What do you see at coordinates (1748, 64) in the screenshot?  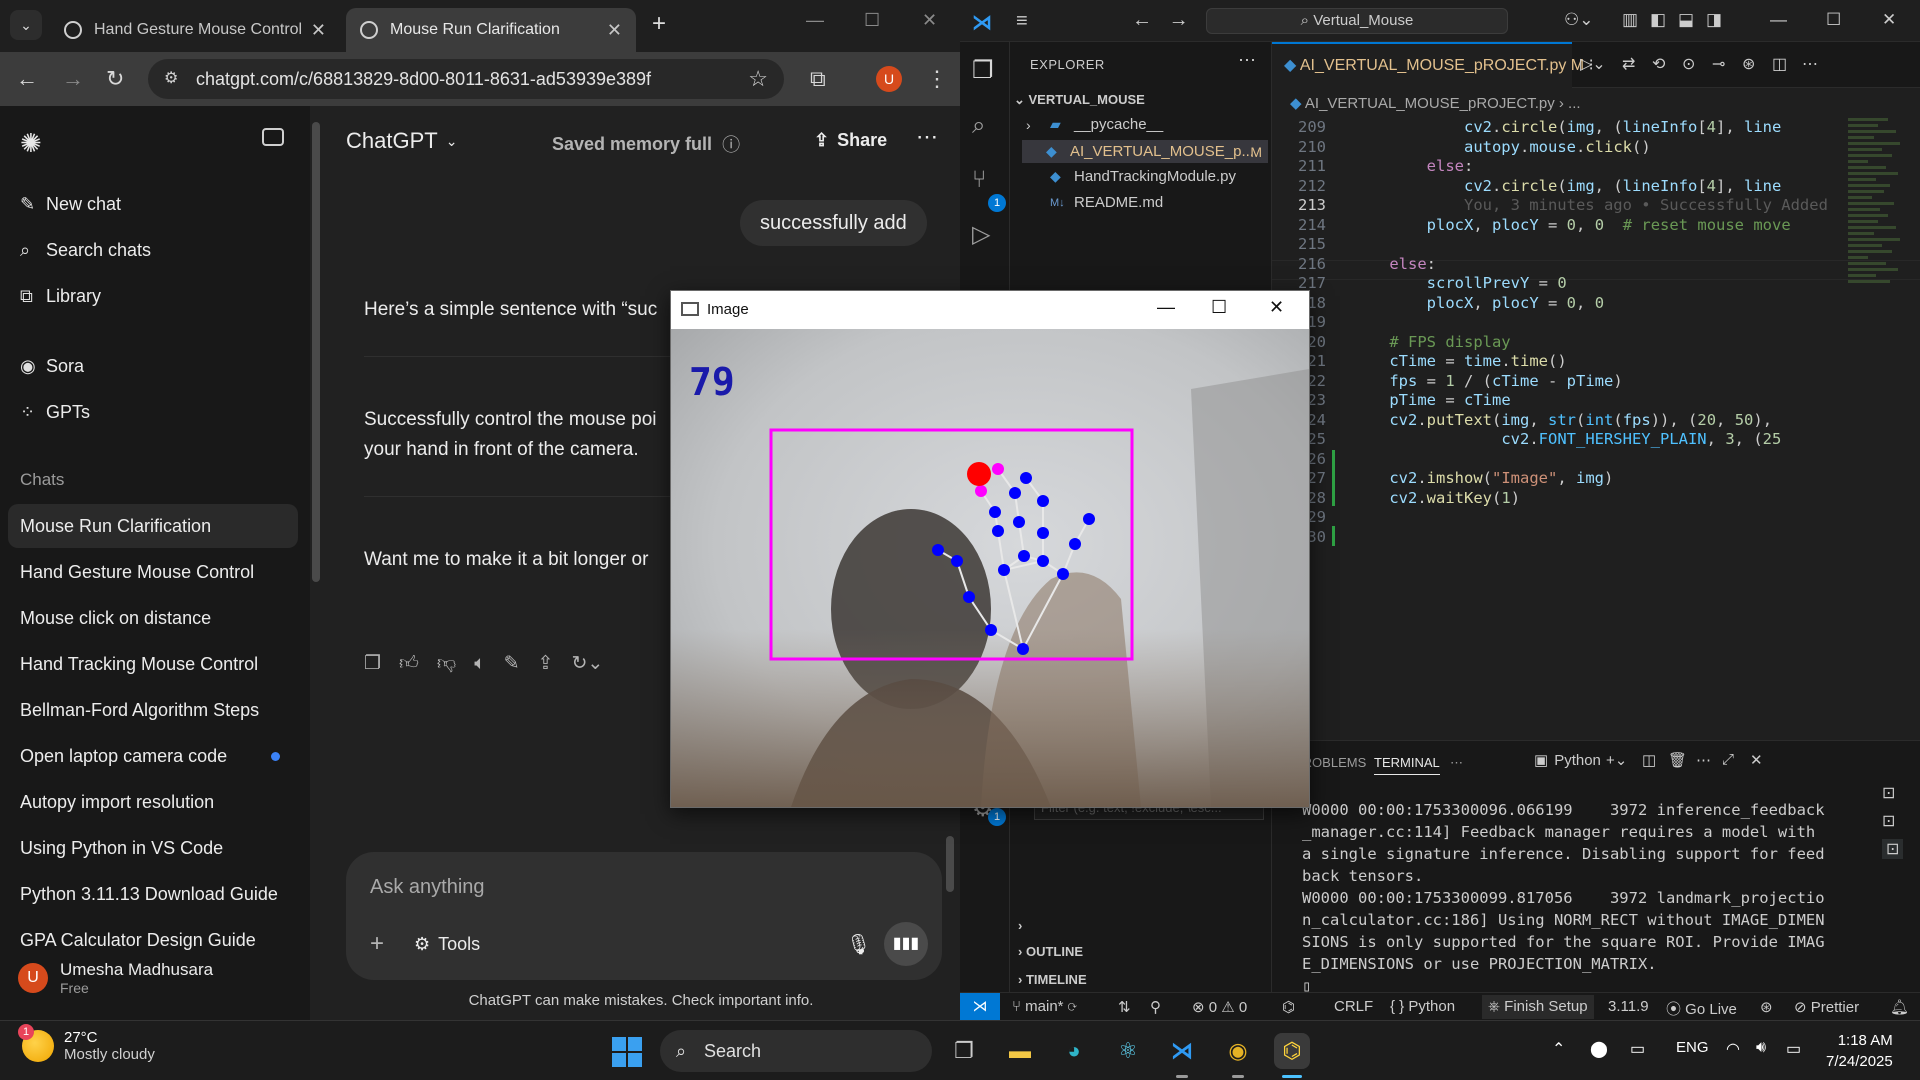 I see `git-lens-icon: ⊛` at bounding box center [1748, 64].